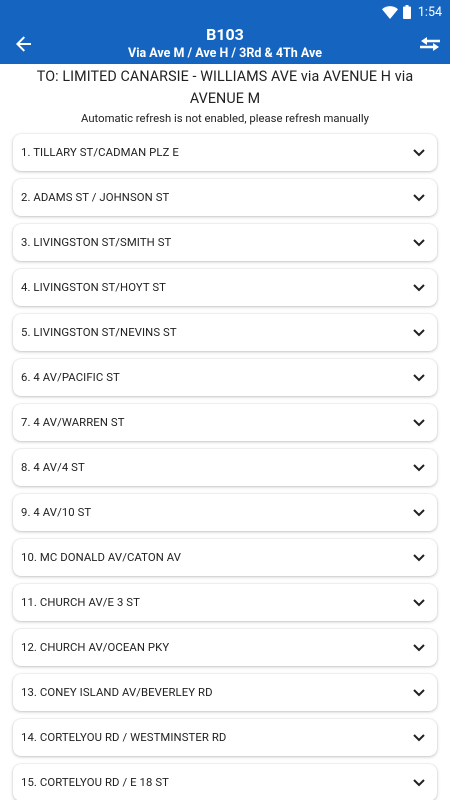 This screenshot has height=800, width=450. What do you see at coordinates (429, 12) in the screenshot?
I see `status-time: 1:54` at bounding box center [429, 12].